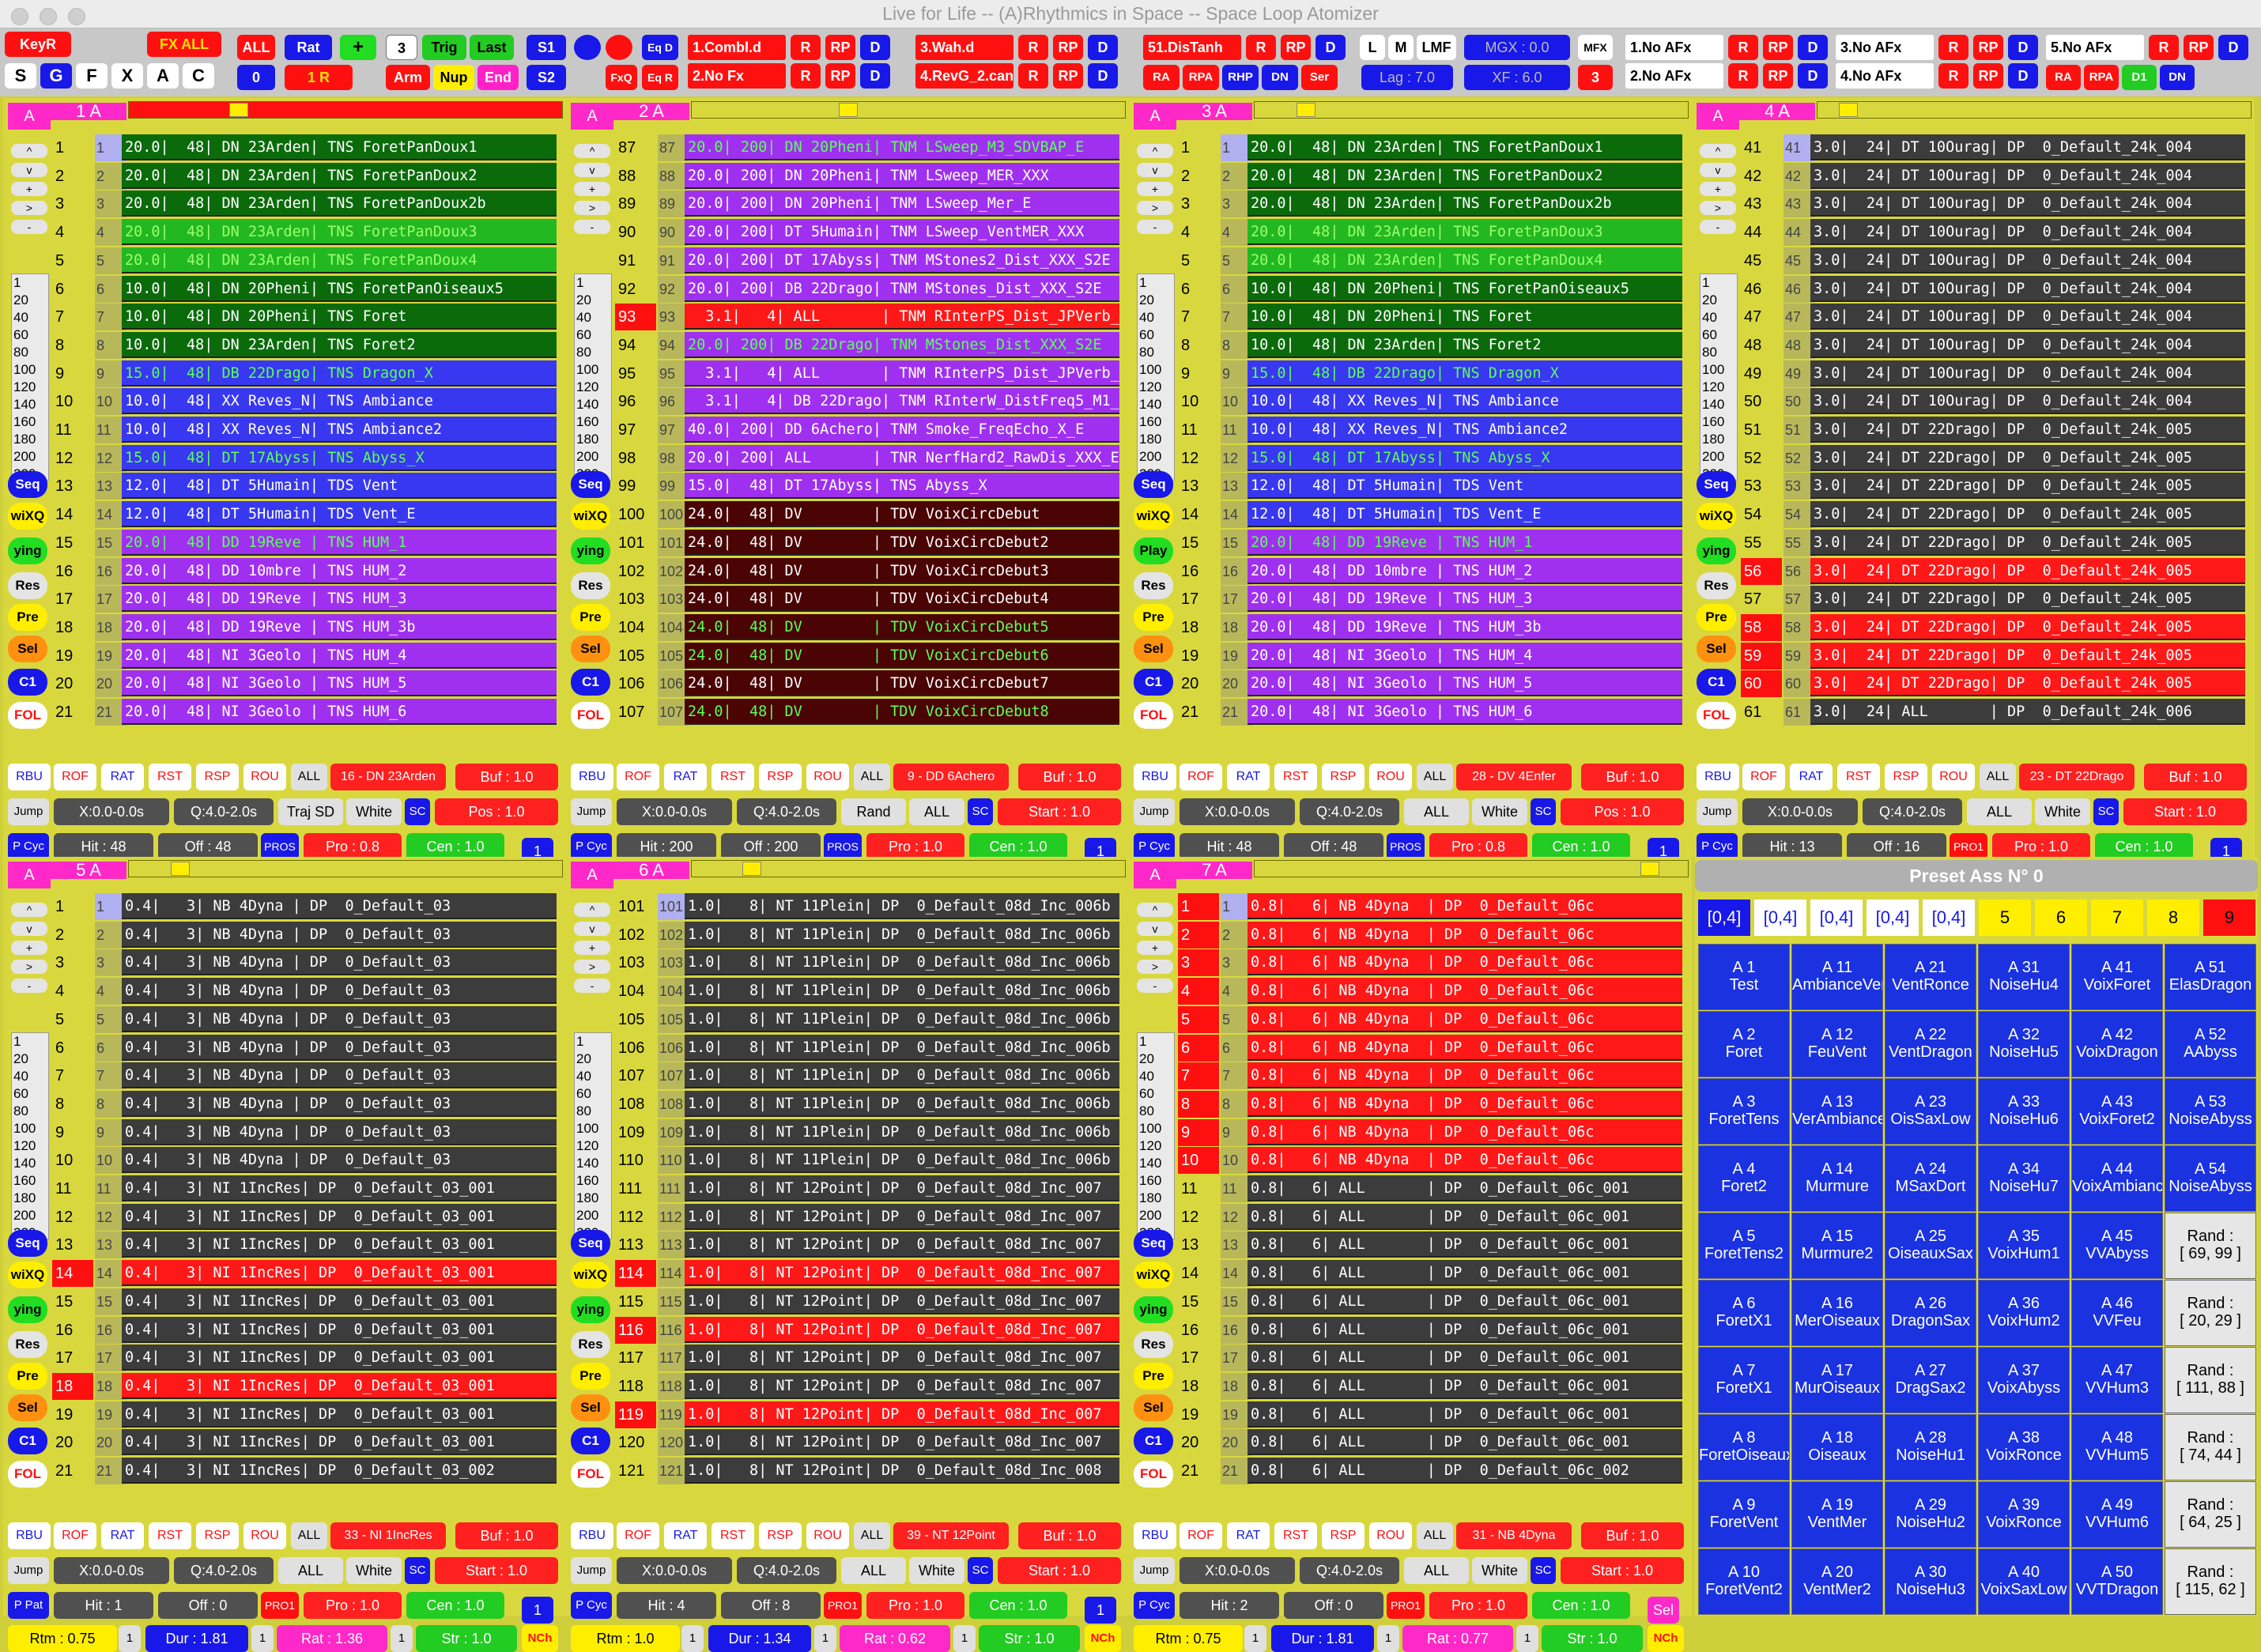 The height and width of the screenshot is (1652, 2261). What do you see at coordinates (1201, 777) in the screenshot?
I see `panel-rof-button: ROF` at bounding box center [1201, 777].